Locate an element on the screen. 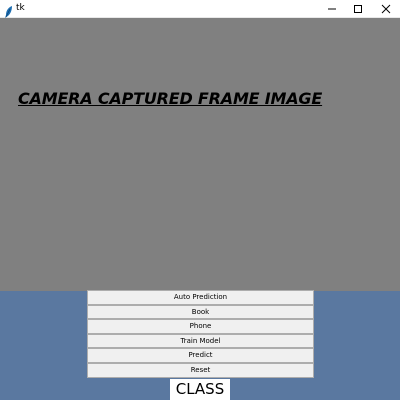  reset-button: Reset is located at coordinates (200, 370).